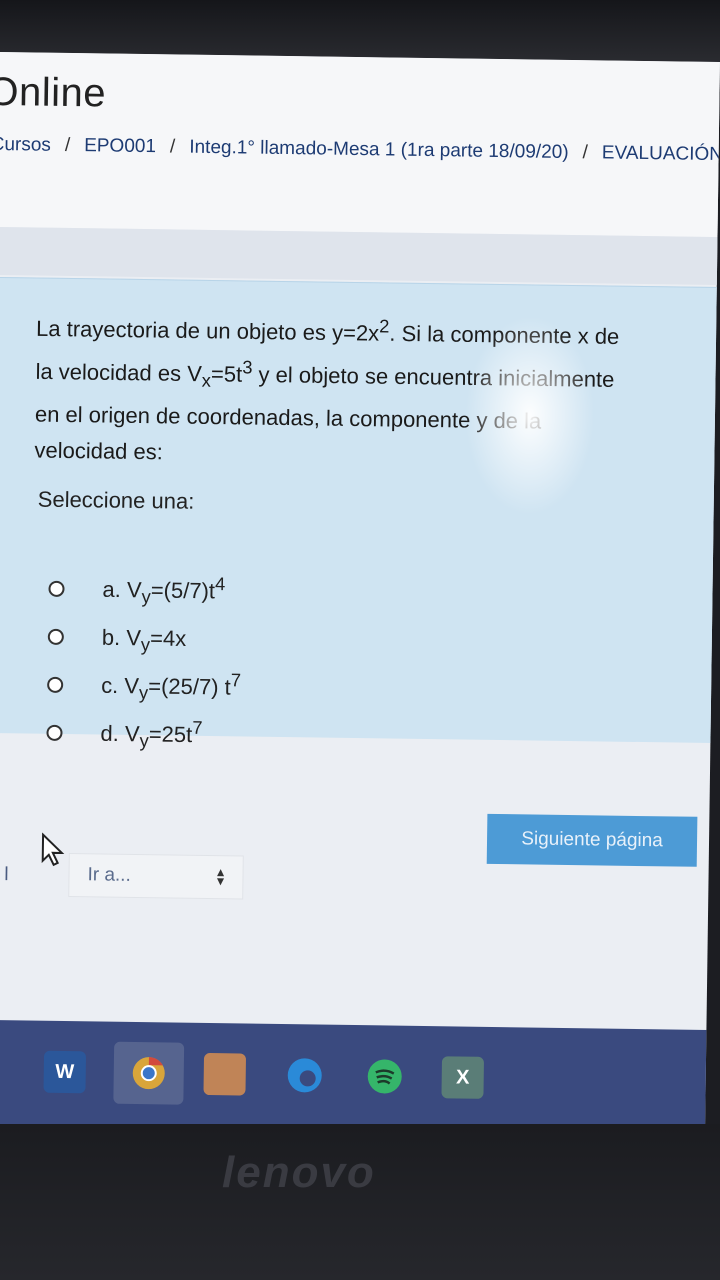 This screenshot has width=720, height=1280. Describe the element at coordinates (661, 154) in the screenshot. I see `breadcrumb-evaluation: EVALUACIÓN` at that location.